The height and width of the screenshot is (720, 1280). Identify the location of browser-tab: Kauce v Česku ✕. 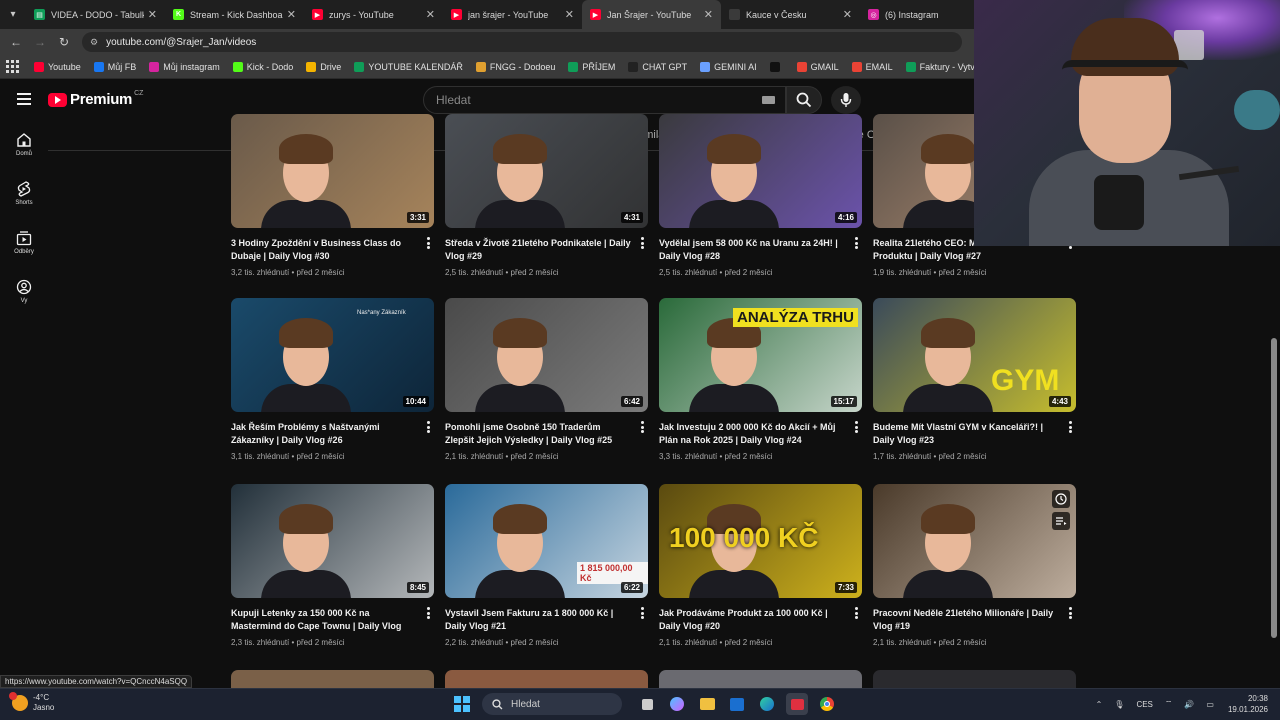
(790, 14).